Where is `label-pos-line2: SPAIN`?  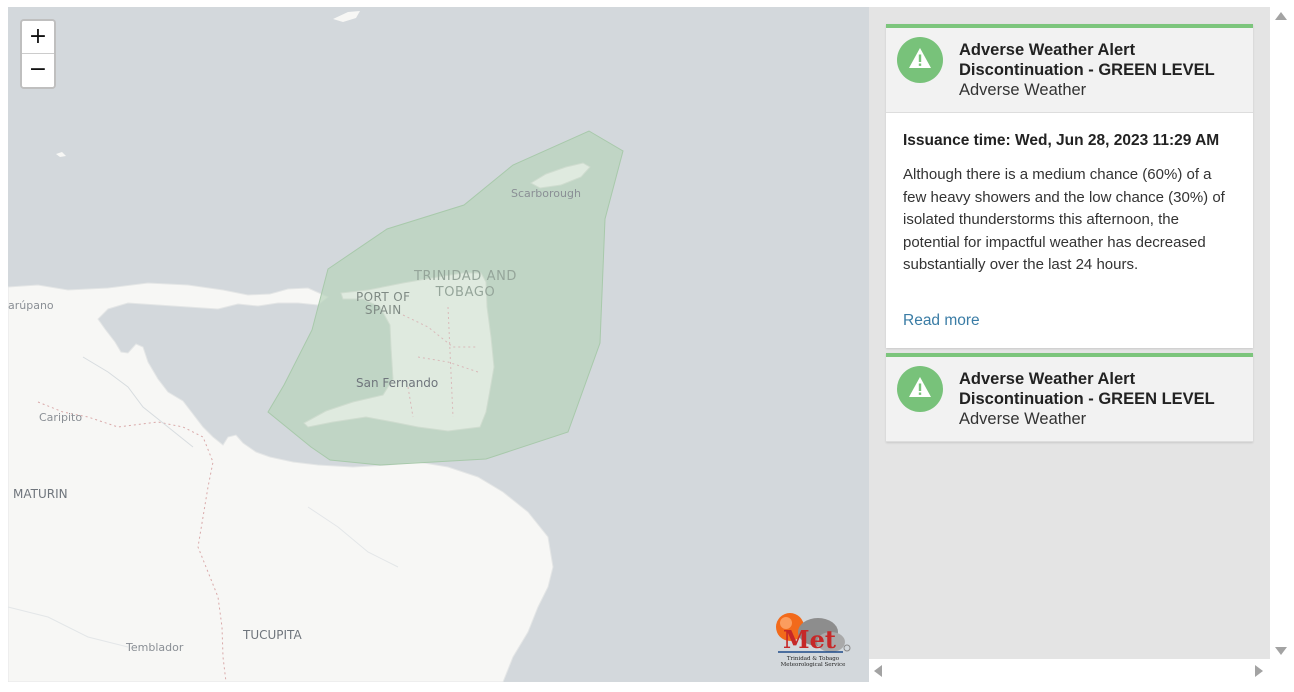 label-pos-line2: SPAIN is located at coordinates (383, 310).